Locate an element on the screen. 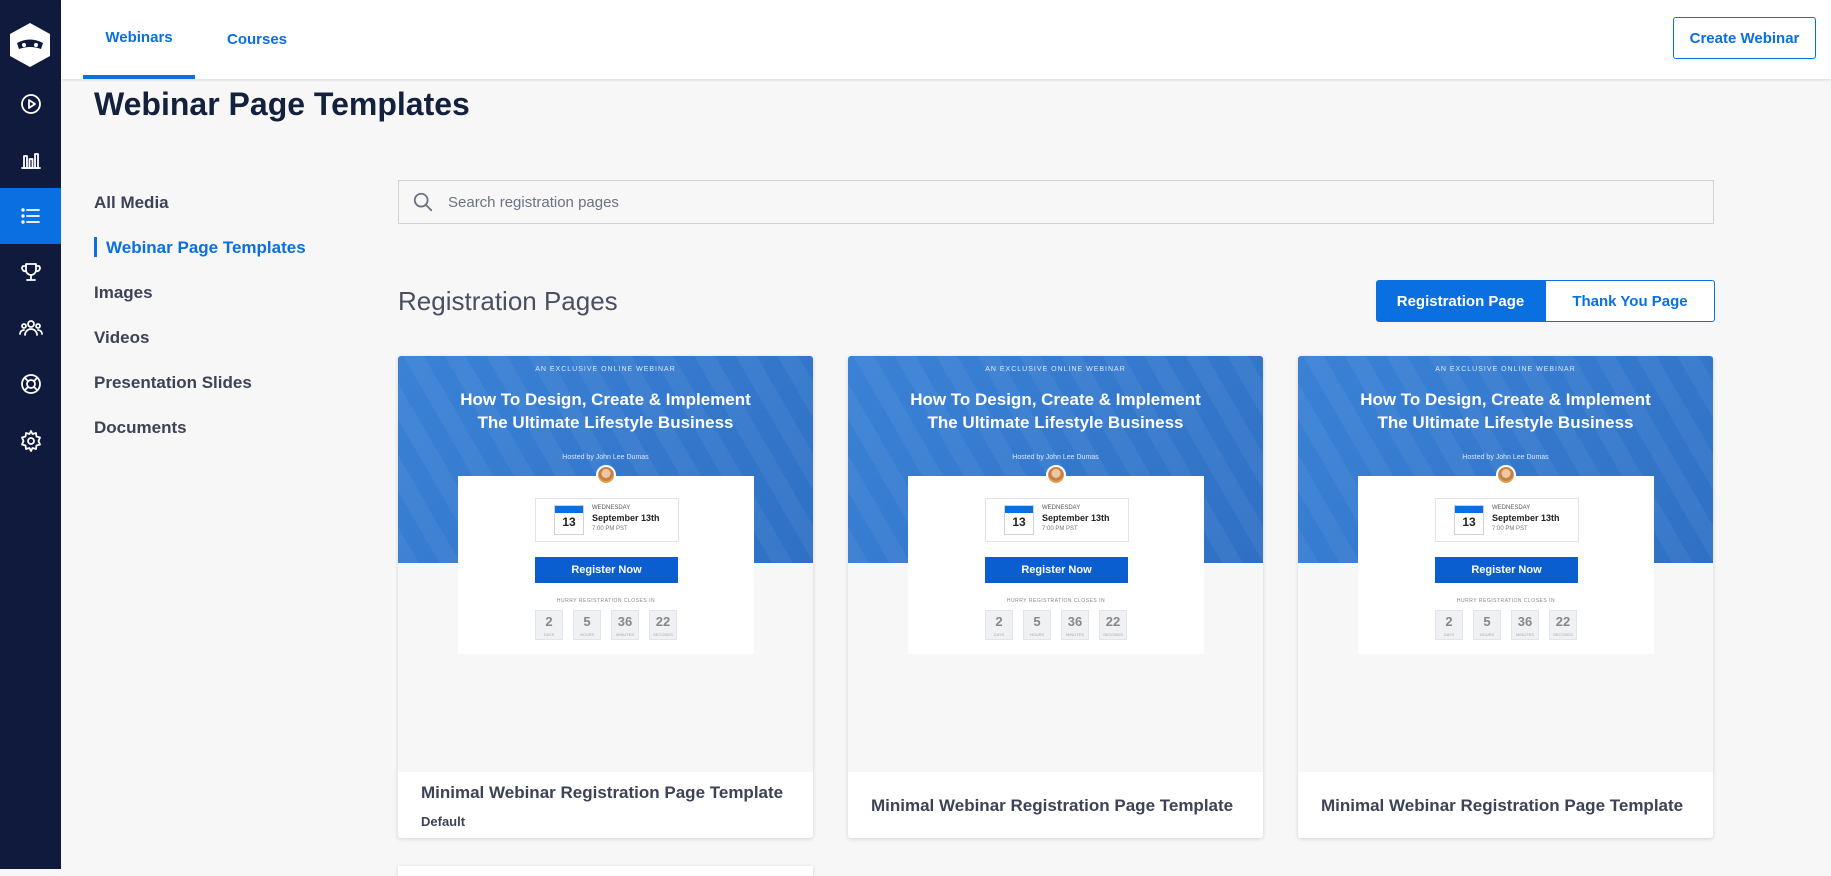  page-type-toggle: Registration Page Thank You Page is located at coordinates (1545, 301).